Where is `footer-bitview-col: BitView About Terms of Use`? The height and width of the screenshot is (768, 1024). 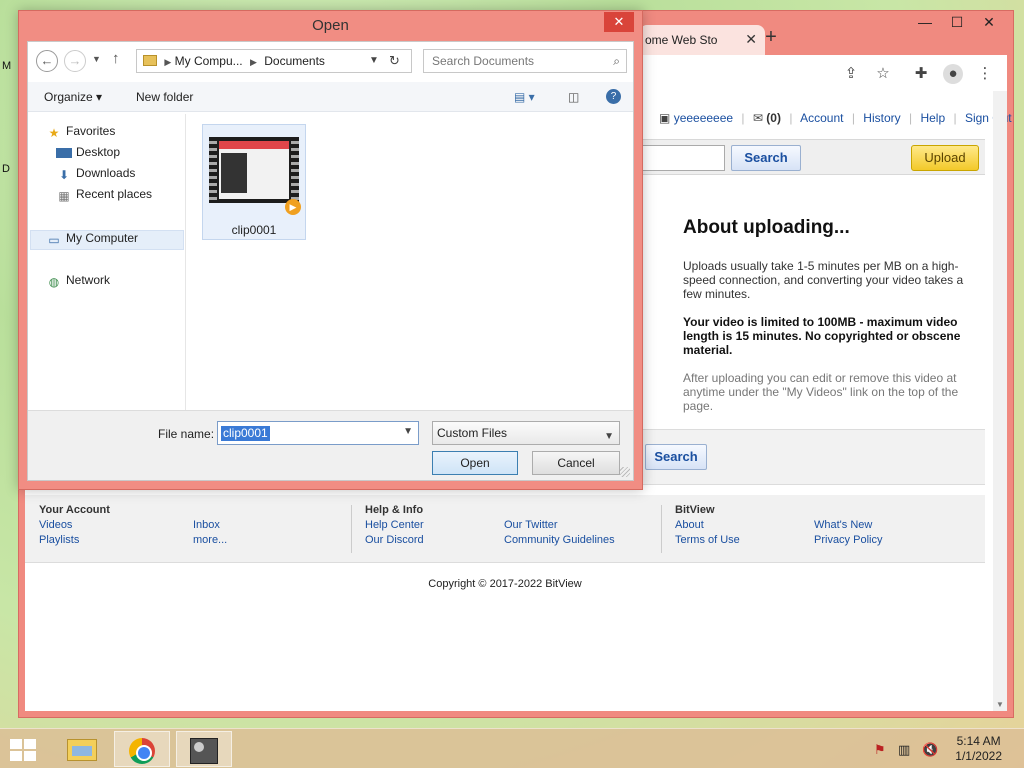
footer-bitview-col: BitView About Terms of Use is located at coordinates (707, 525).